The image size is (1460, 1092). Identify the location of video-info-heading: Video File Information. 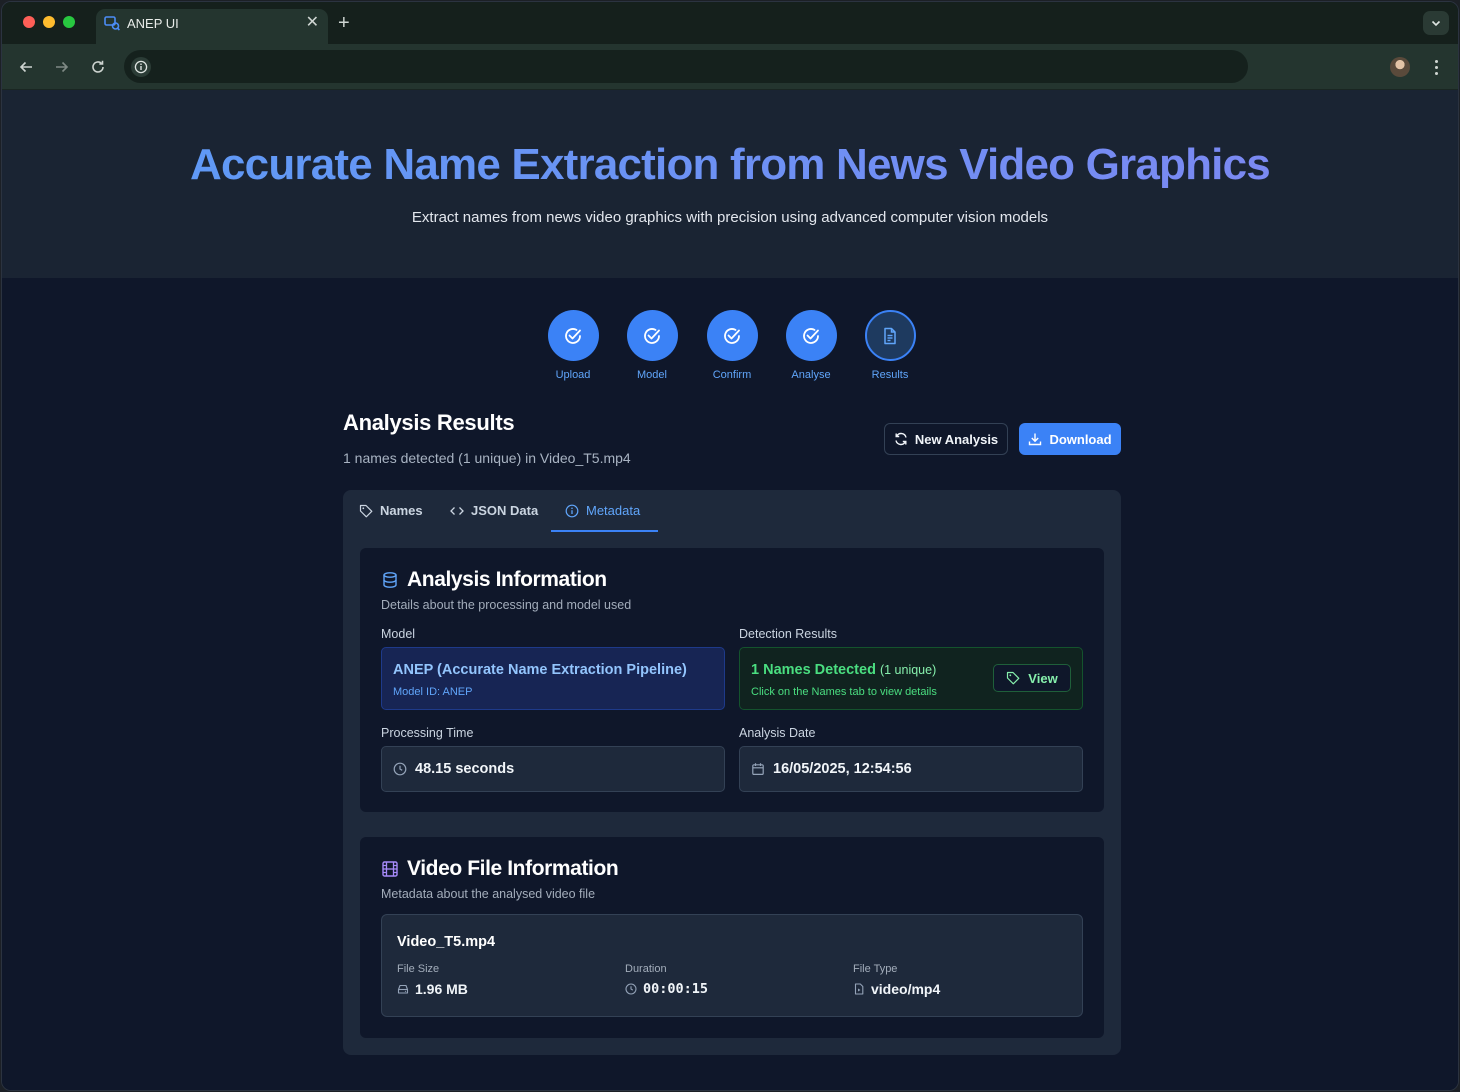
(500, 869).